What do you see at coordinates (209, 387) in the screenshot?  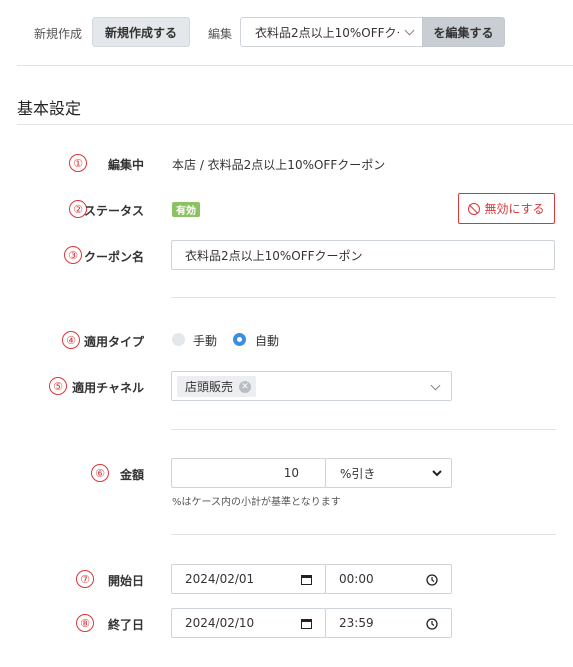 I see `channel-tag-label: 店頭販売` at bounding box center [209, 387].